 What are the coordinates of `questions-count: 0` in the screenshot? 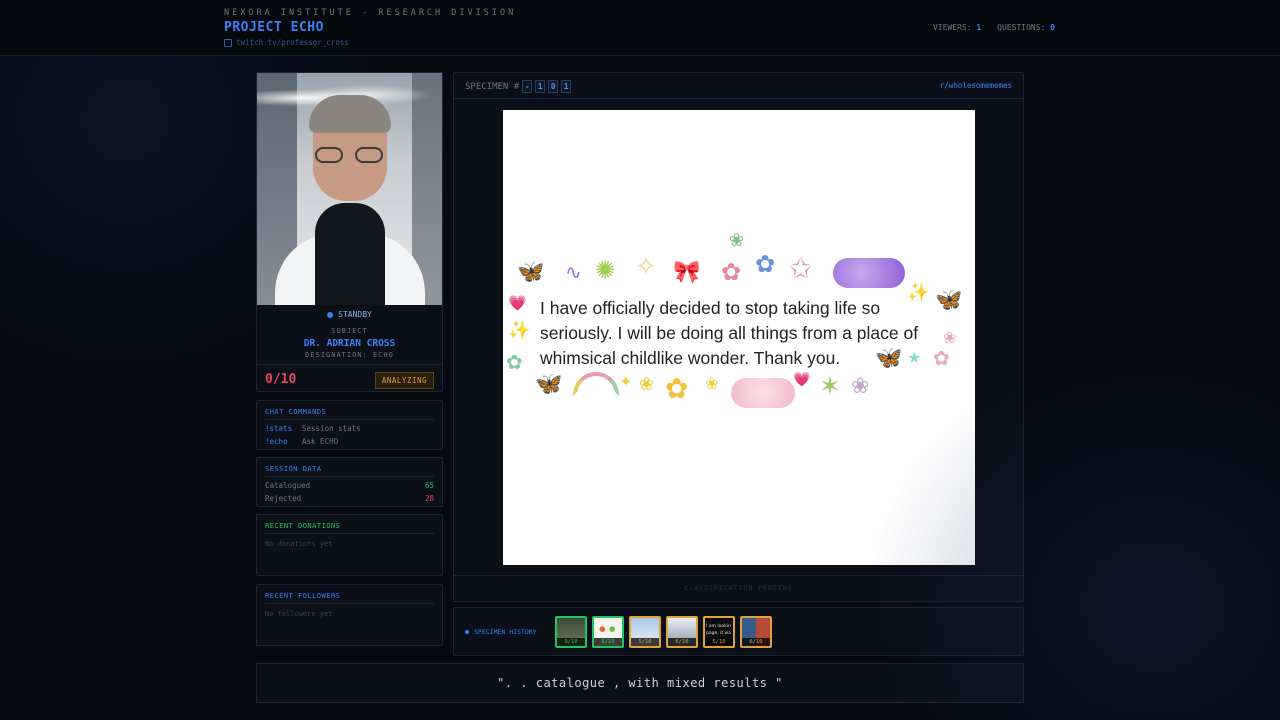 It's located at (1052, 27).